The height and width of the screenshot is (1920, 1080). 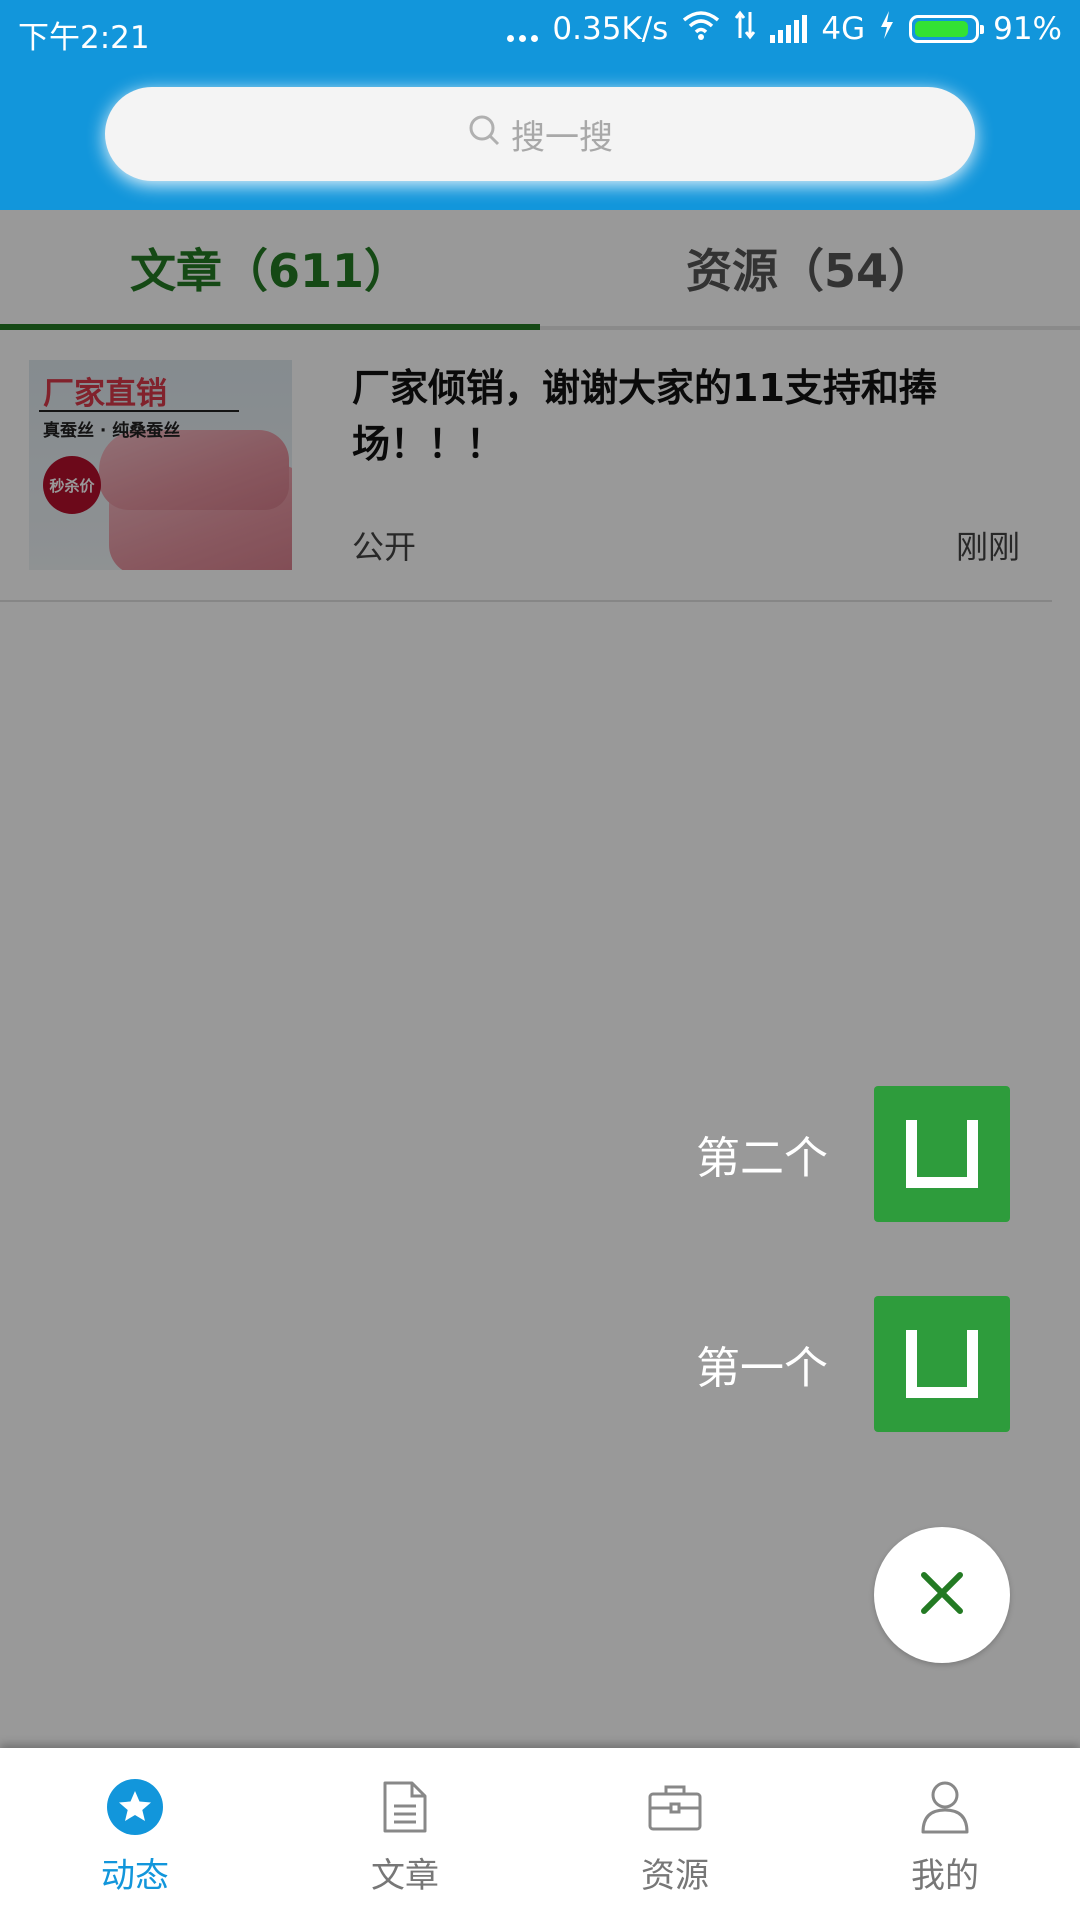 What do you see at coordinates (945, 1876) in the screenshot?
I see `nav-label: 我的` at bounding box center [945, 1876].